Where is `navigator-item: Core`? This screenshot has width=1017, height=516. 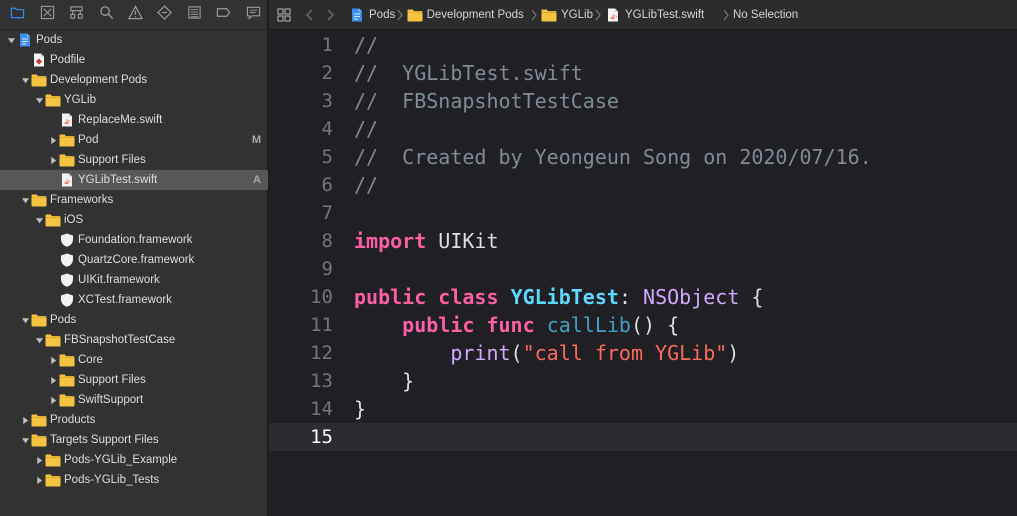
navigator-item: Core is located at coordinates (134, 360).